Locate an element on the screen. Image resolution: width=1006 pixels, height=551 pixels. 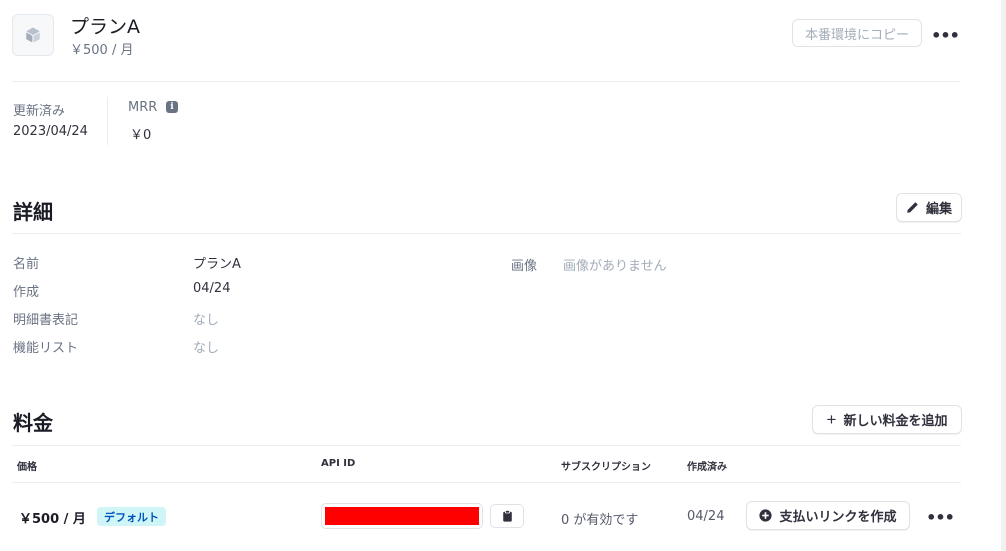
edit-button: 編集 is located at coordinates (929, 207).